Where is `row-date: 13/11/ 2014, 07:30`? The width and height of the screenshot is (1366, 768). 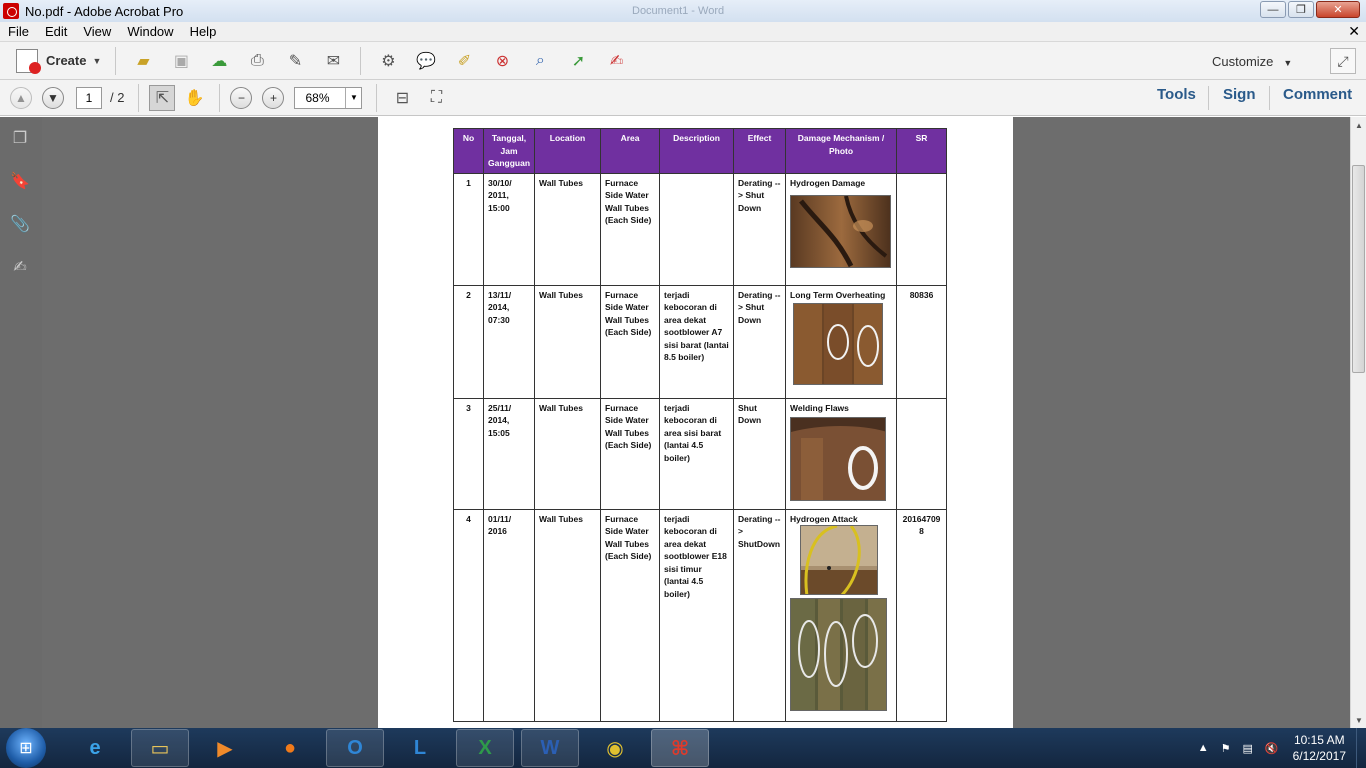
row-date: 13/11/ 2014, 07:30 is located at coordinates (509, 341).